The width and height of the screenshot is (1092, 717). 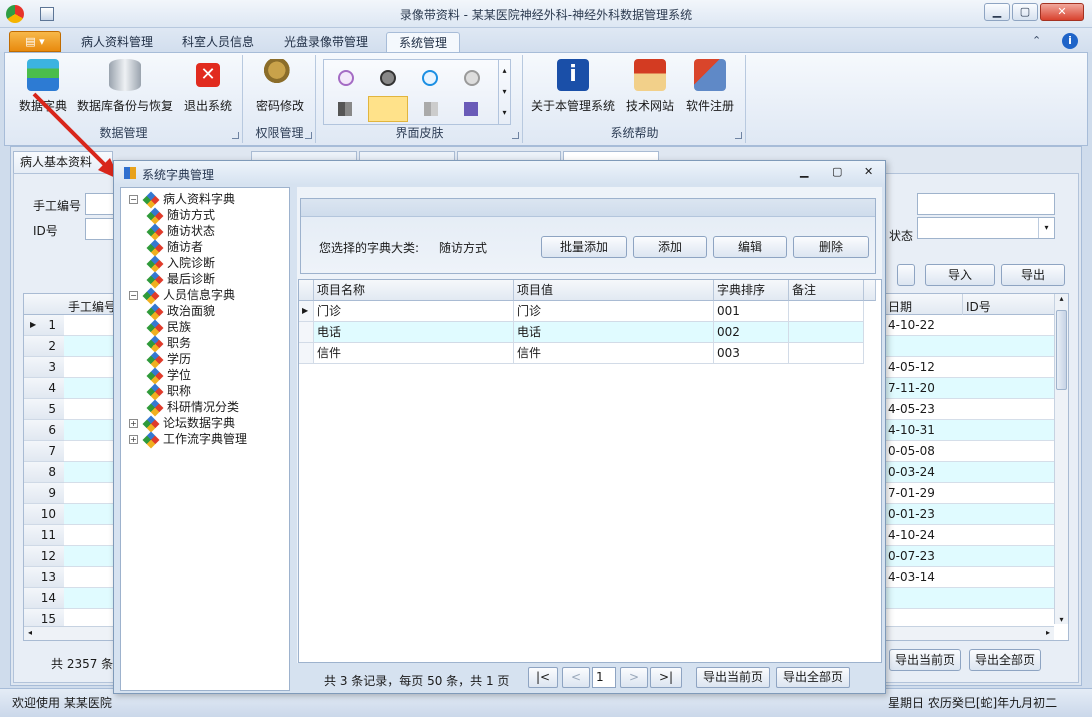 I want to click on tab-disc: 光盘录像带管理, so click(x=326, y=42).